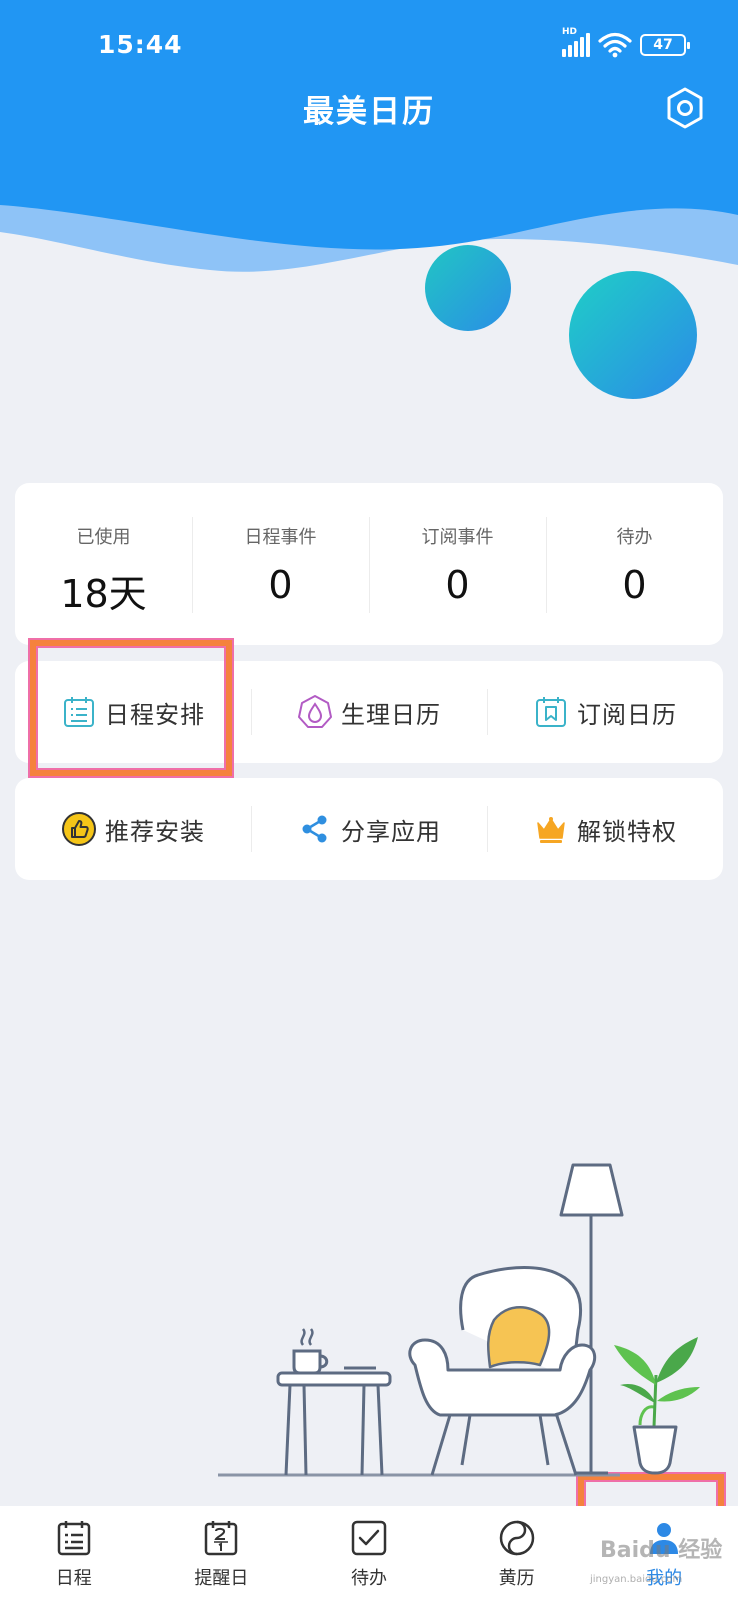 Image resolution: width=738 pixels, height=1600 pixels. I want to click on tab-label: 提醒日, so click(221, 1578).